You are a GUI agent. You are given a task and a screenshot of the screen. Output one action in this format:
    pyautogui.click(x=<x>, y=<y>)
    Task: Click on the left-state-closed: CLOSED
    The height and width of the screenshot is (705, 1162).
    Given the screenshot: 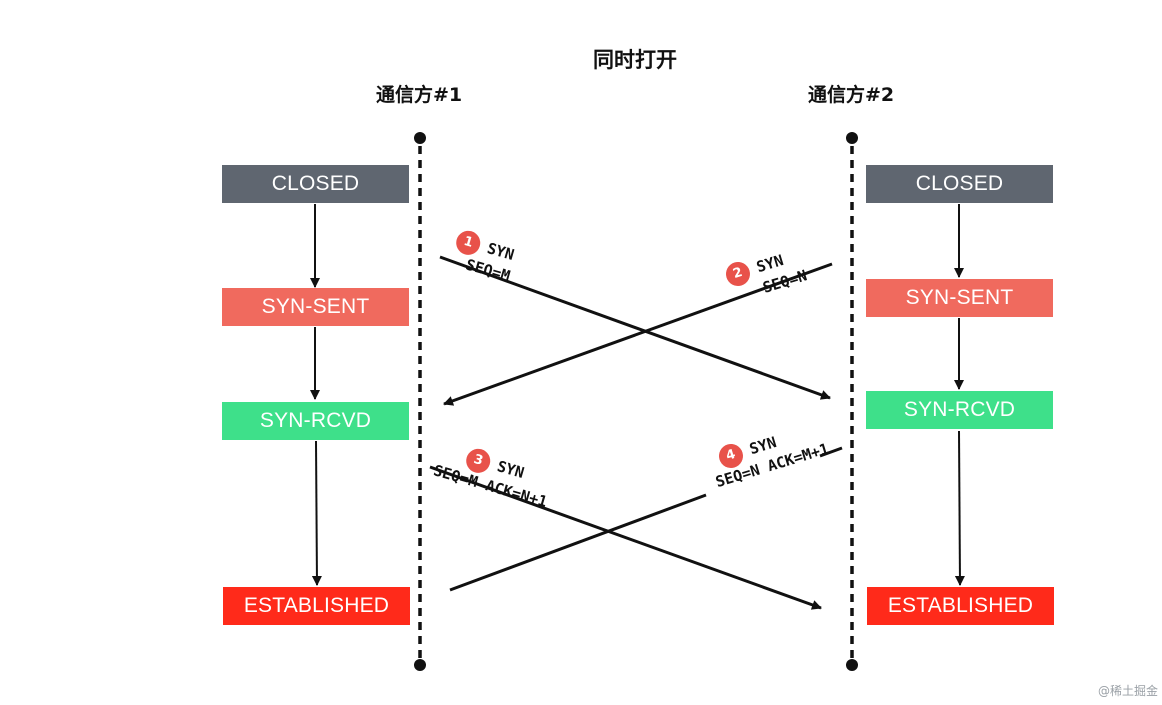 What is the action you would take?
    pyautogui.click(x=315, y=184)
    